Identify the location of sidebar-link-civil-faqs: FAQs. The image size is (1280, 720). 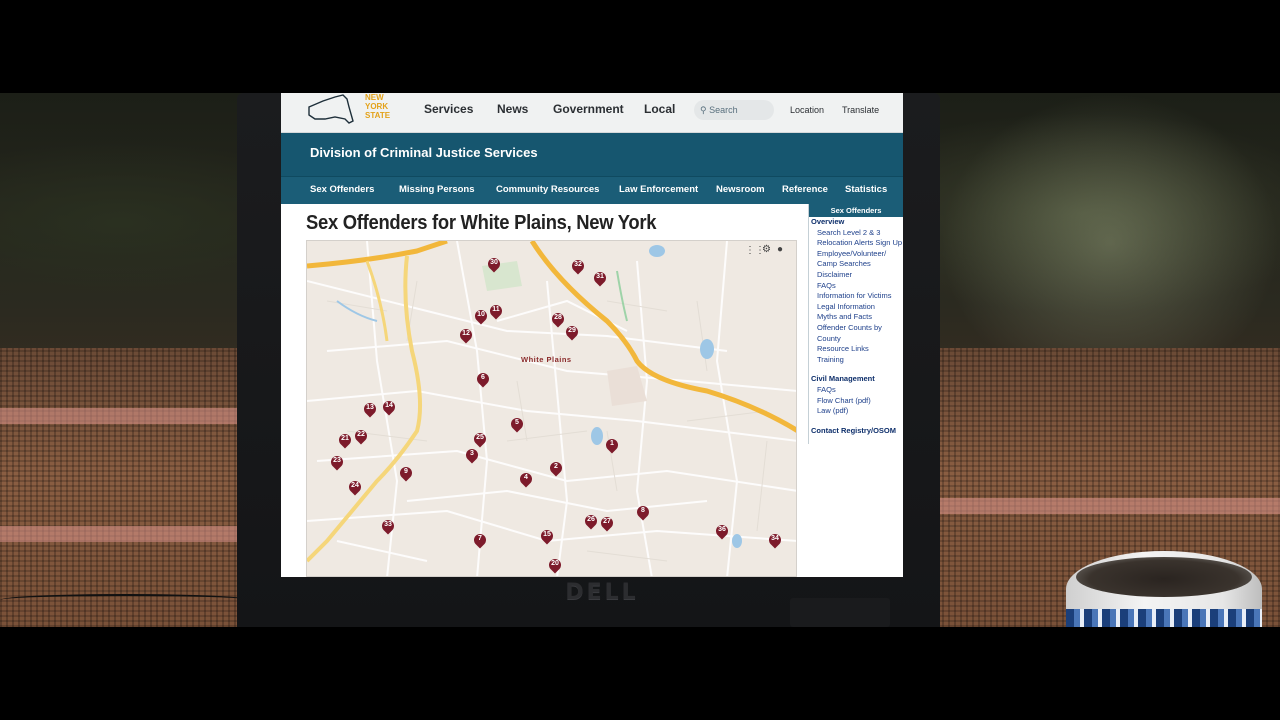
(856, 390).